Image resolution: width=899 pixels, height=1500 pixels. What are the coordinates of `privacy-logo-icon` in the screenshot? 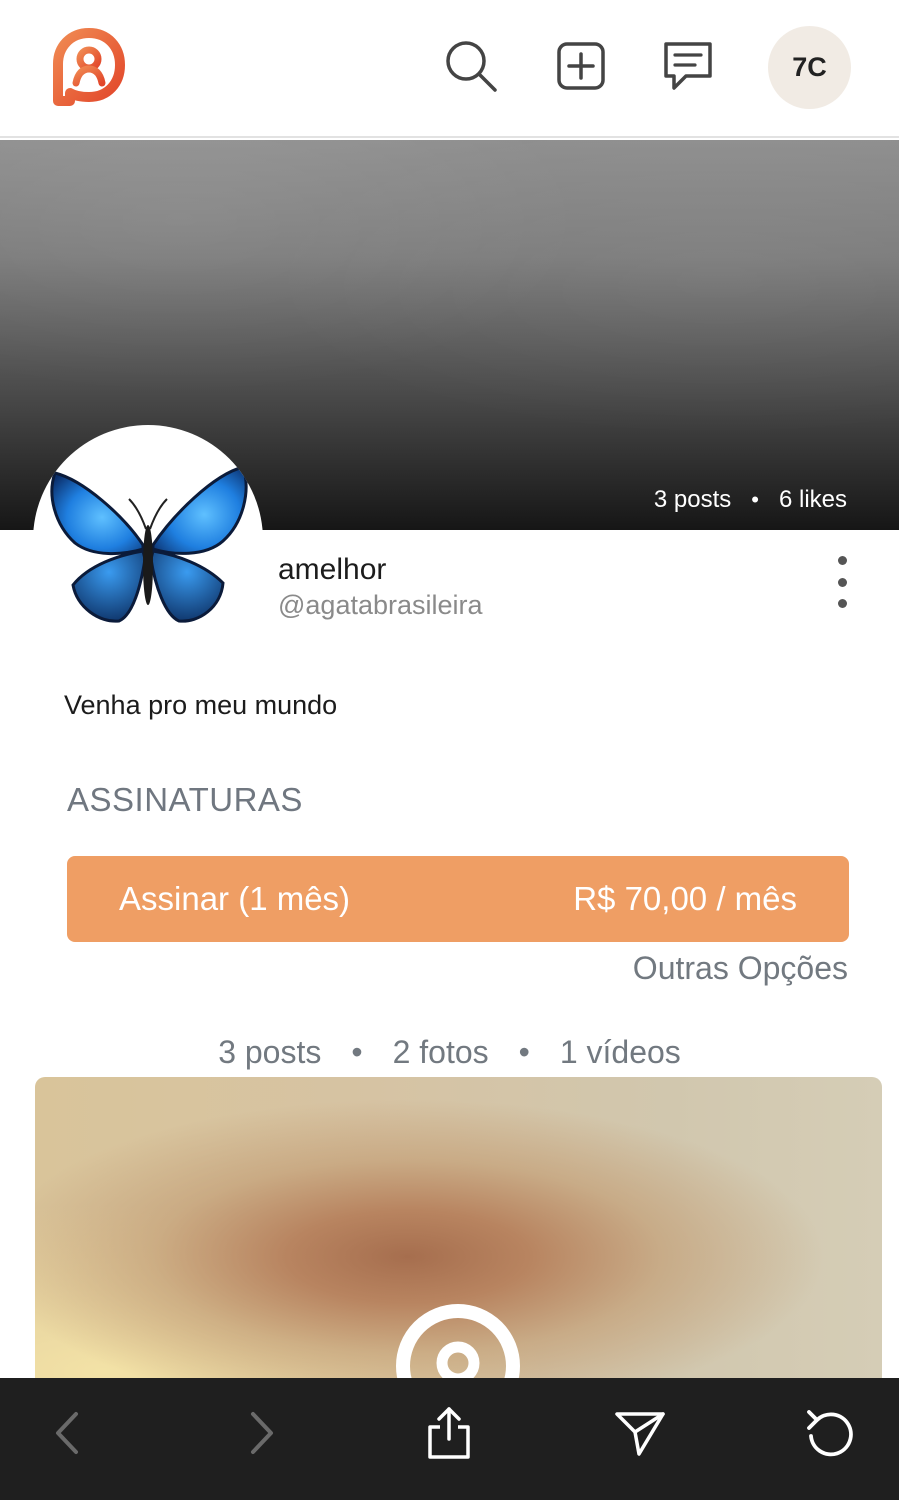 It's located at (89, 68).